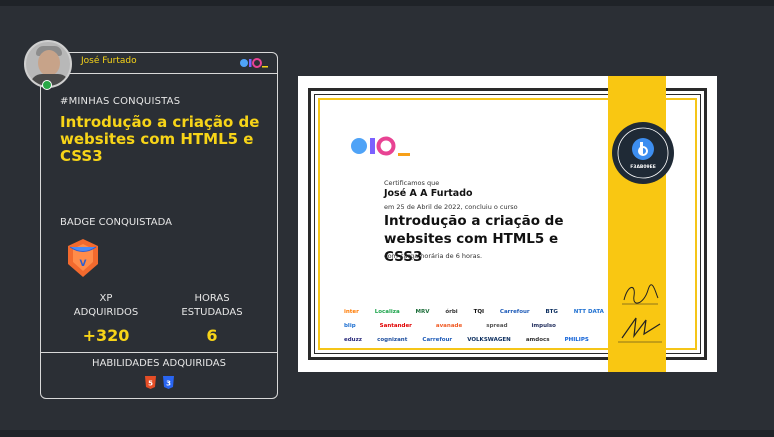 This screenshot has width=774, height=437. I want to click on partner-logo: blip, so click(350, 326).